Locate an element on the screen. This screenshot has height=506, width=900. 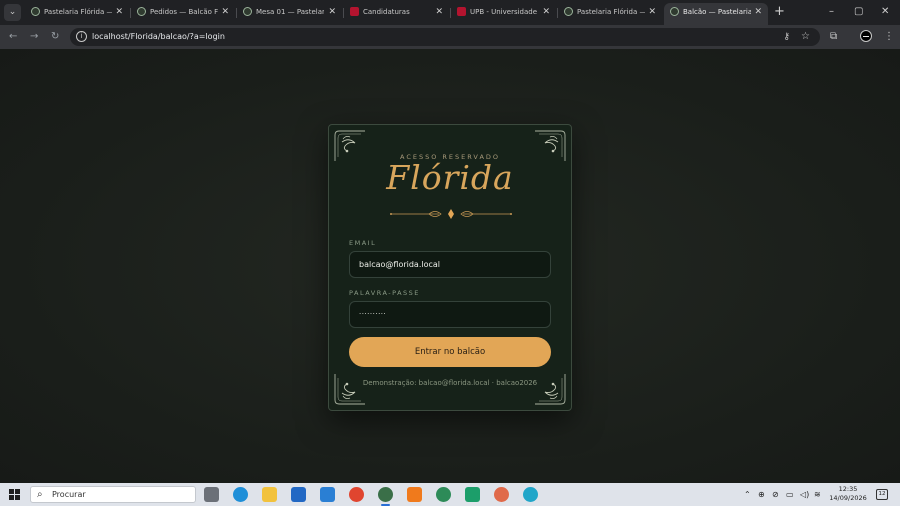
tab-title: Pedidos — Balcão Flo is located at coordinates (184, 12).